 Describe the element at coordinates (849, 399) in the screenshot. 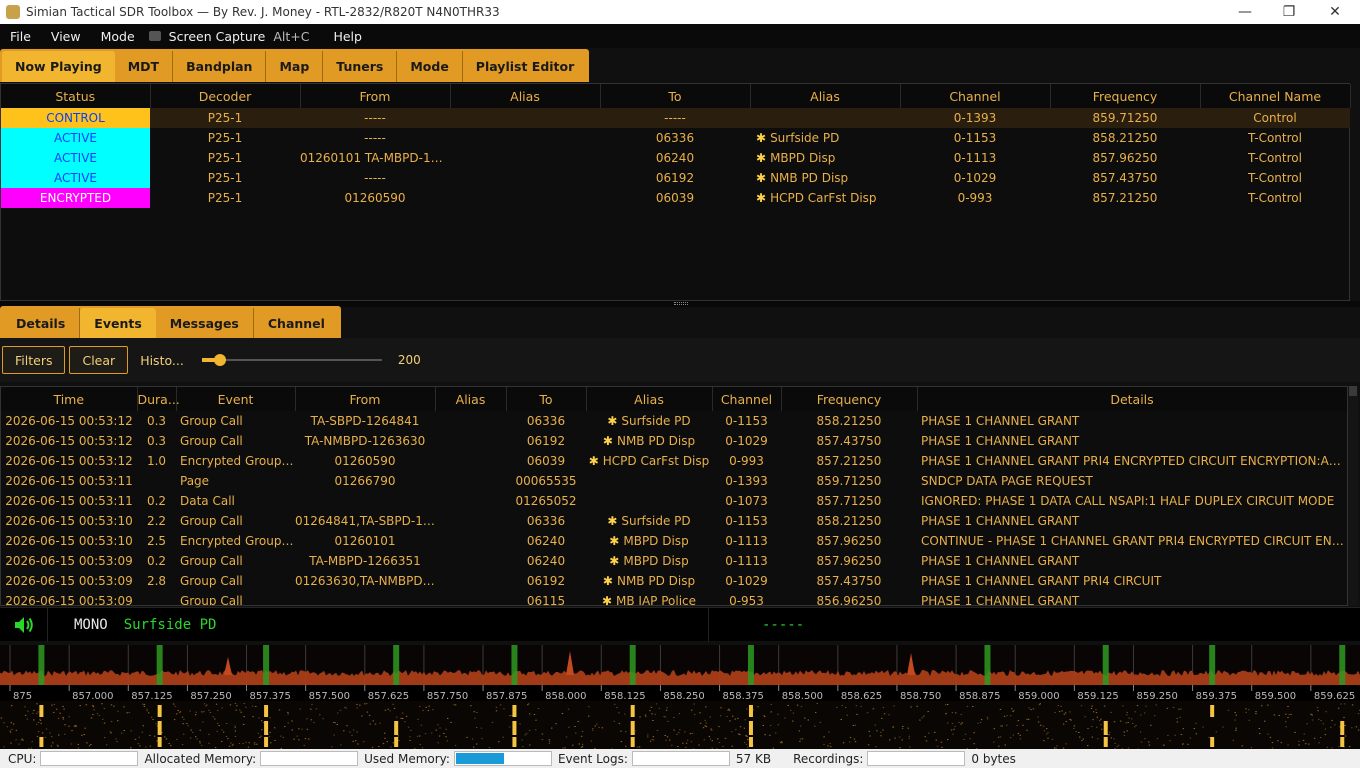

I see `col-event-frequency: Frequency` at that location.